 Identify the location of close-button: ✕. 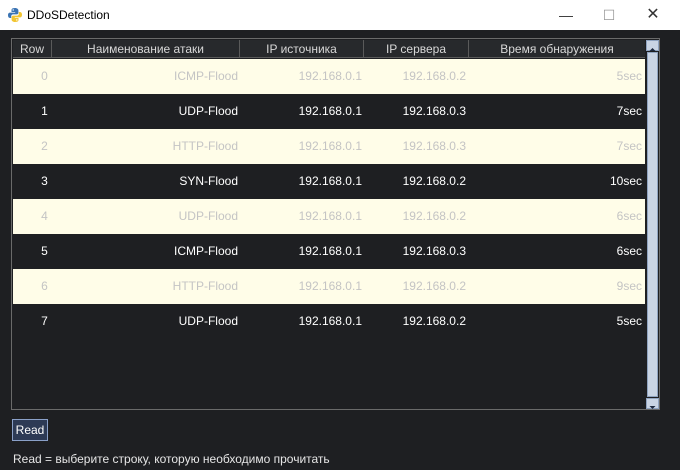
(653, 15).